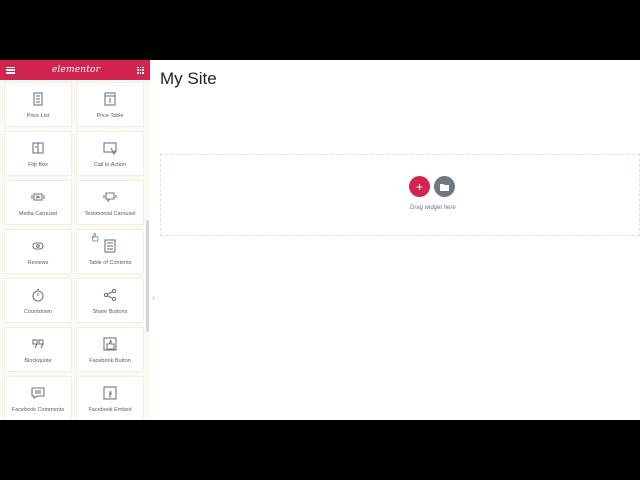 The height and width of the screenshot is (480, 640). I want to click on widget-reviews: Reviews, so click(38, 251).